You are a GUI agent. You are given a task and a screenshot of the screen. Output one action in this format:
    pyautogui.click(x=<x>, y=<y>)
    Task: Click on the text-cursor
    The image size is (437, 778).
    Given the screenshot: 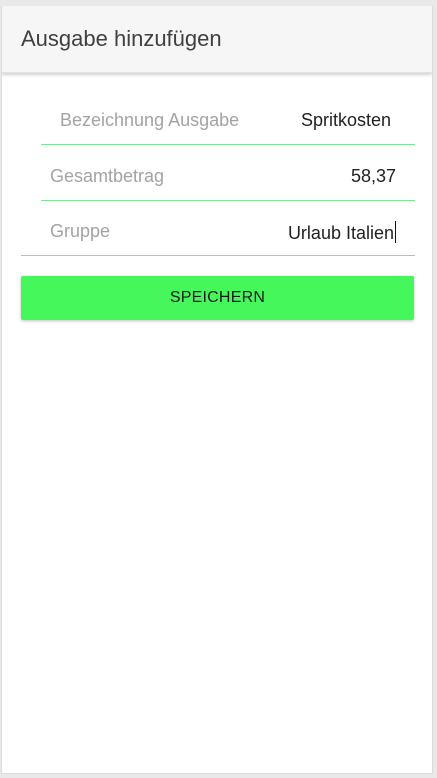 What is the action you would take?
    pyautogui.click(x=395, y=232)
    